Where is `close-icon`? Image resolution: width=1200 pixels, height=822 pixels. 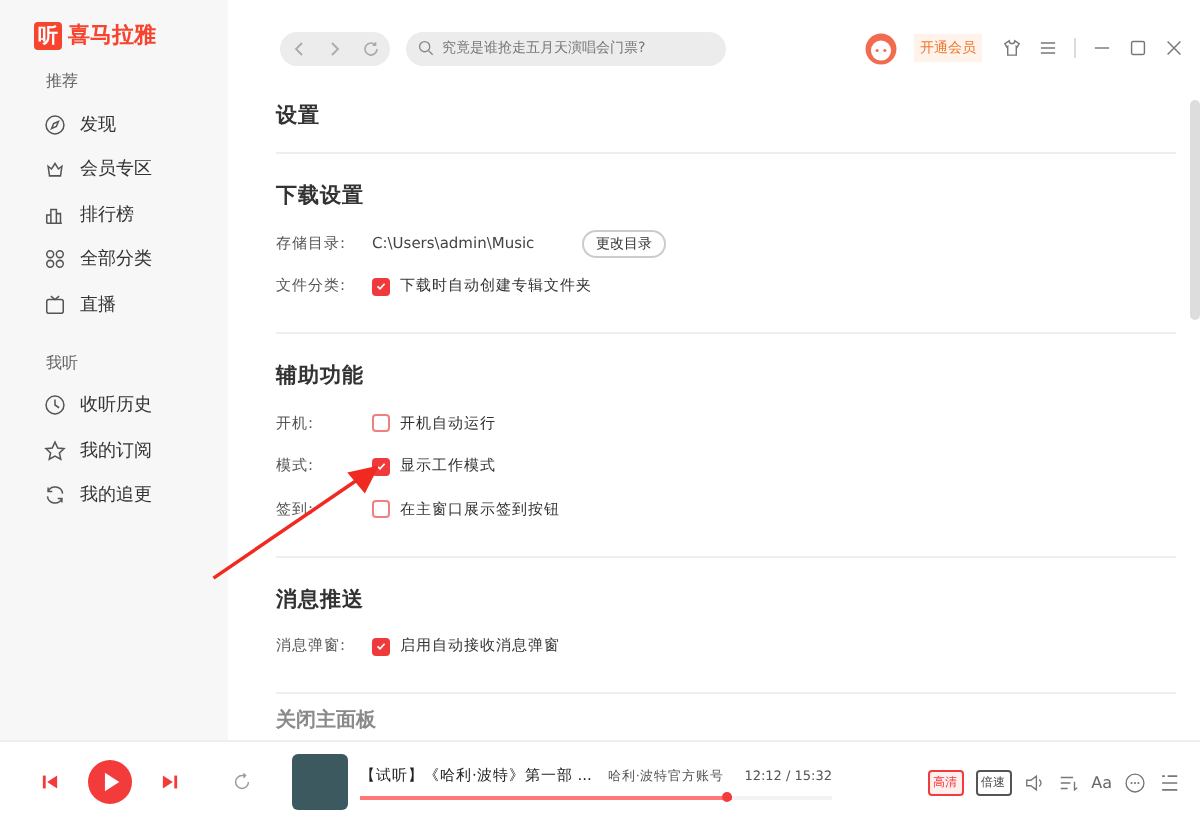
close-icon is located at coordinates (1174, 48).